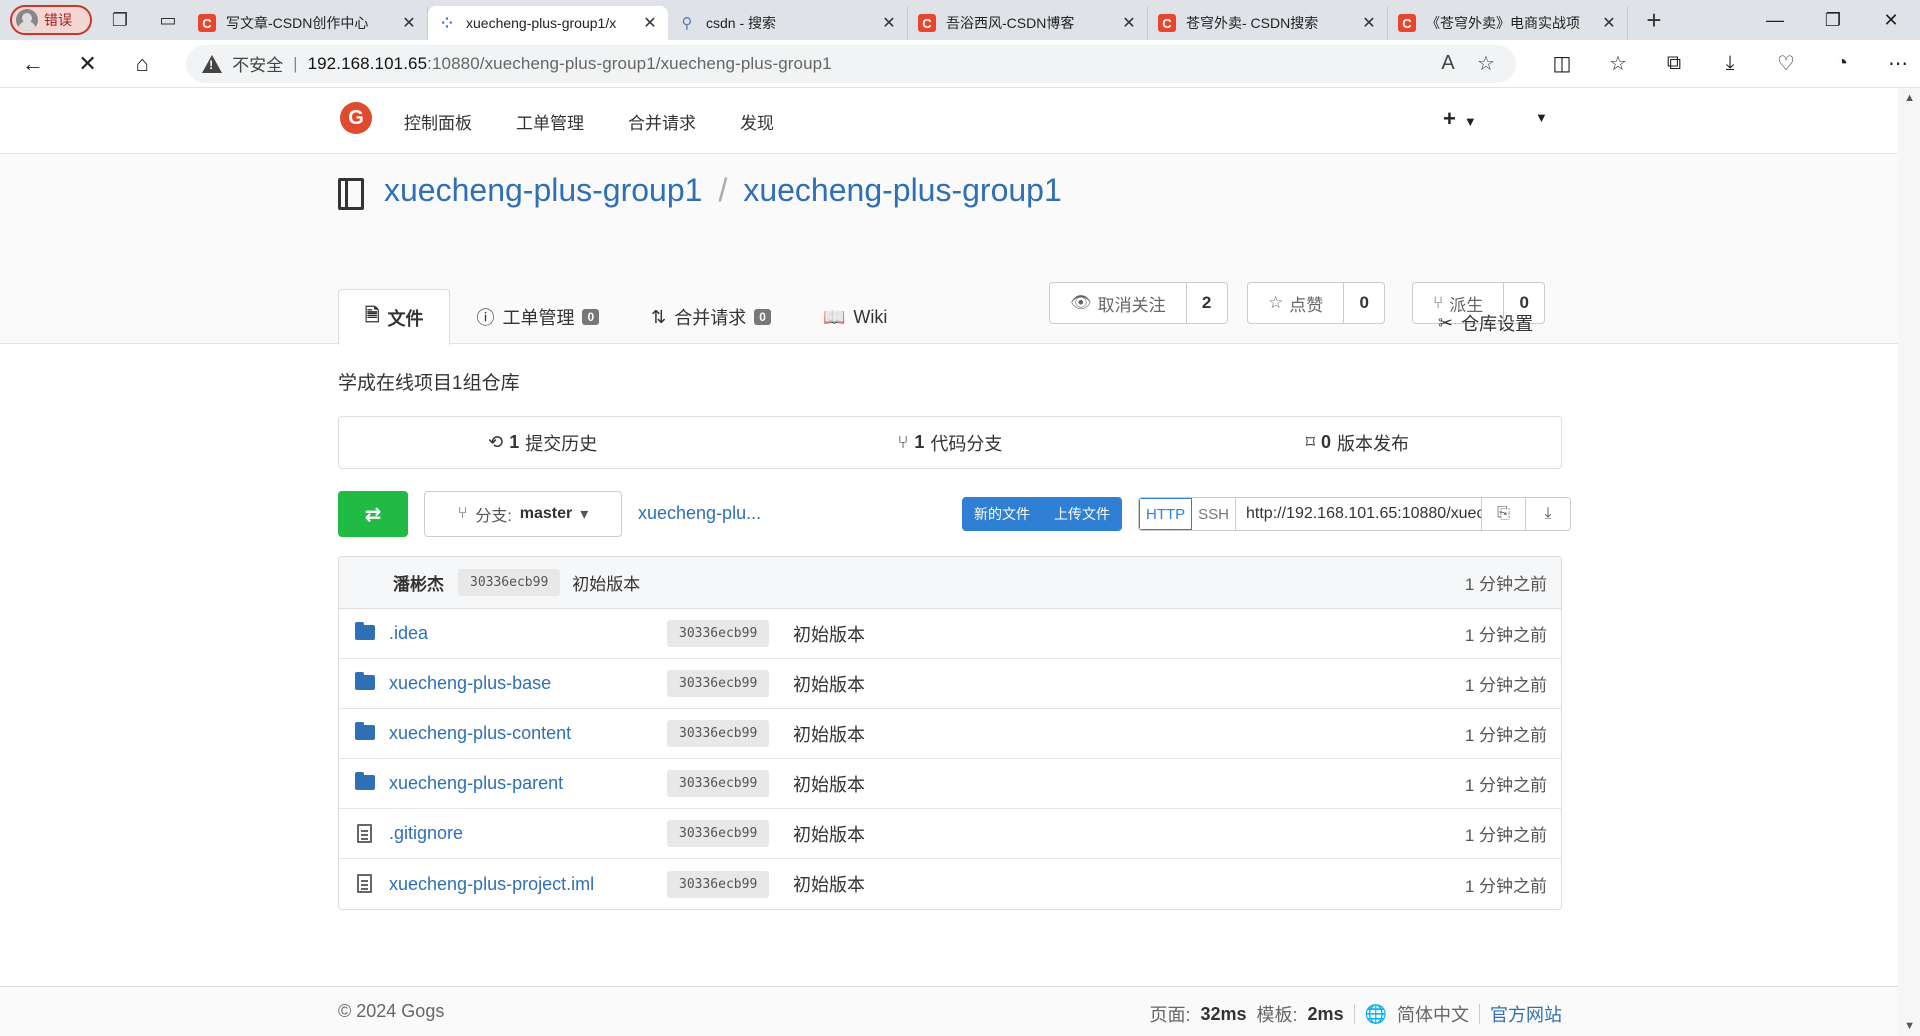 This screenshot has width=1920, height=1036. I want to click on file-name-link: xuecheng-plus-base, so click(470, 683).